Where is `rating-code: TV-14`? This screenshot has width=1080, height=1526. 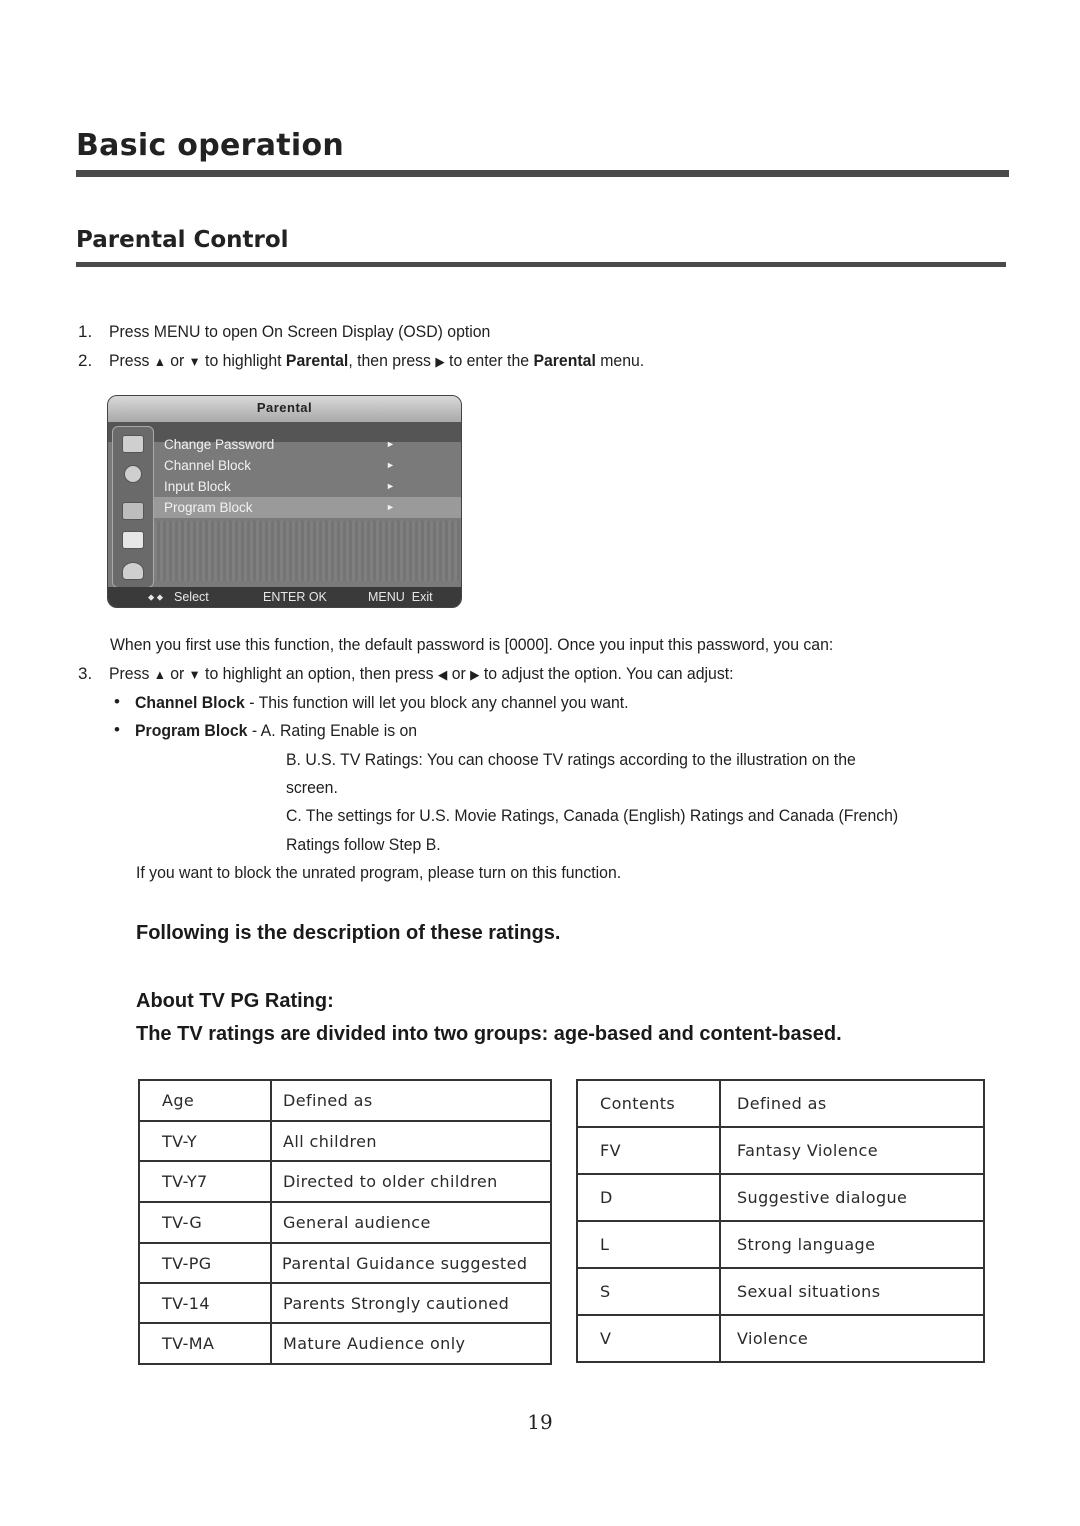
rating-code: TV-14 is located at coordinates (205, 1303).